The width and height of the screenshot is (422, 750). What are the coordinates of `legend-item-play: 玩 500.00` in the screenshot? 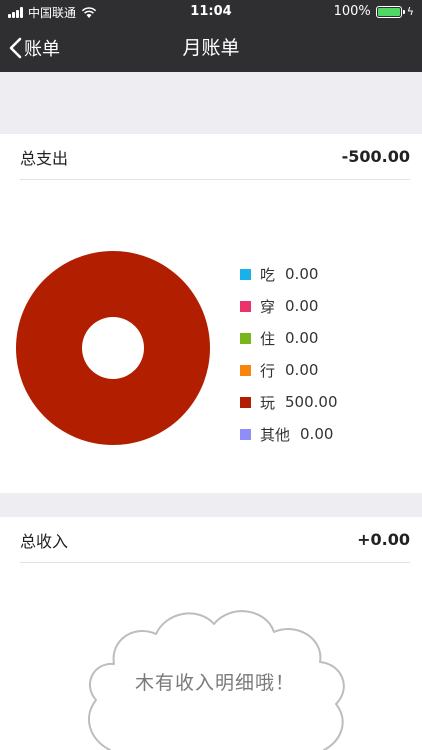 It's located at (289, 402).